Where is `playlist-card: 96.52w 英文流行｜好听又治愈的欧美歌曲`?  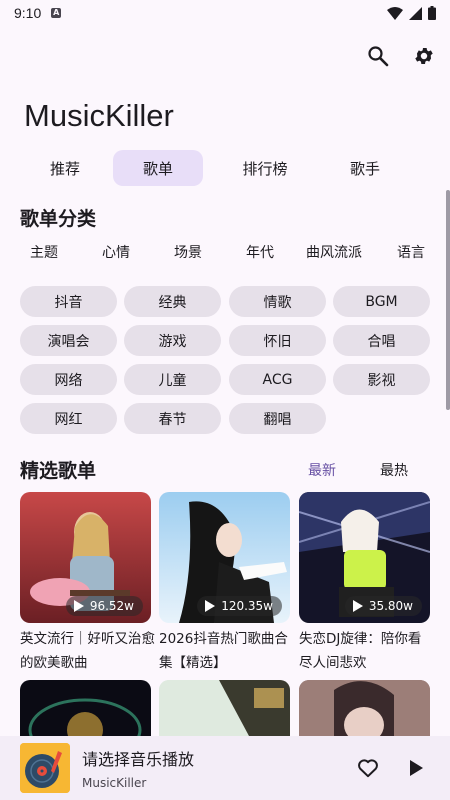 playlist-card: 96.52w 英文流行｜好听又治愈的欧美歌曲 is located at coordinates (87, 583).